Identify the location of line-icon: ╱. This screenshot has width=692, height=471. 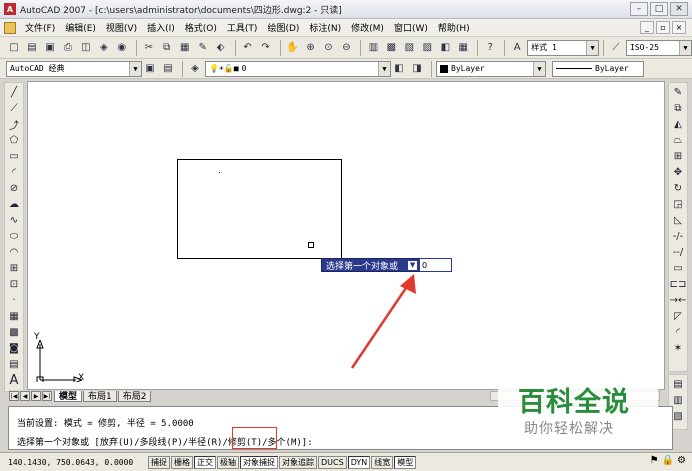
(14, 92).